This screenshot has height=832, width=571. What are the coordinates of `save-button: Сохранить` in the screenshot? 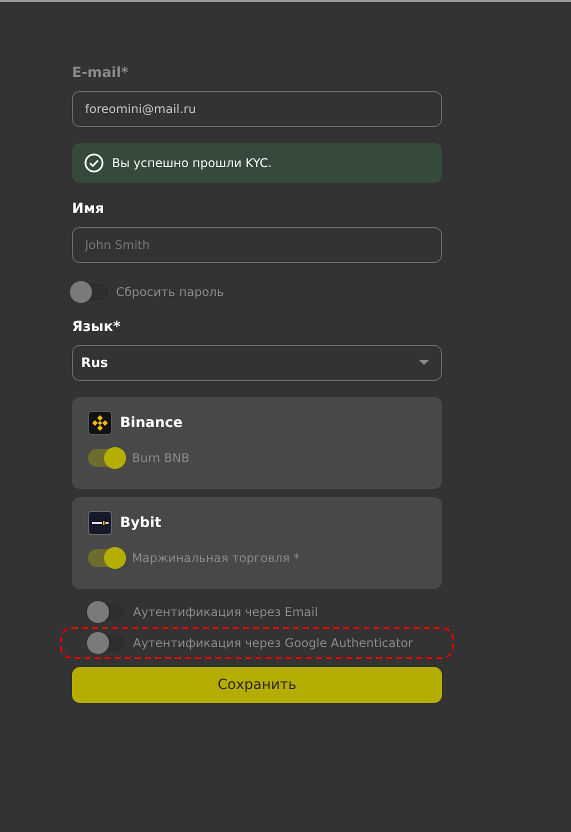 It's located at (257, 685).